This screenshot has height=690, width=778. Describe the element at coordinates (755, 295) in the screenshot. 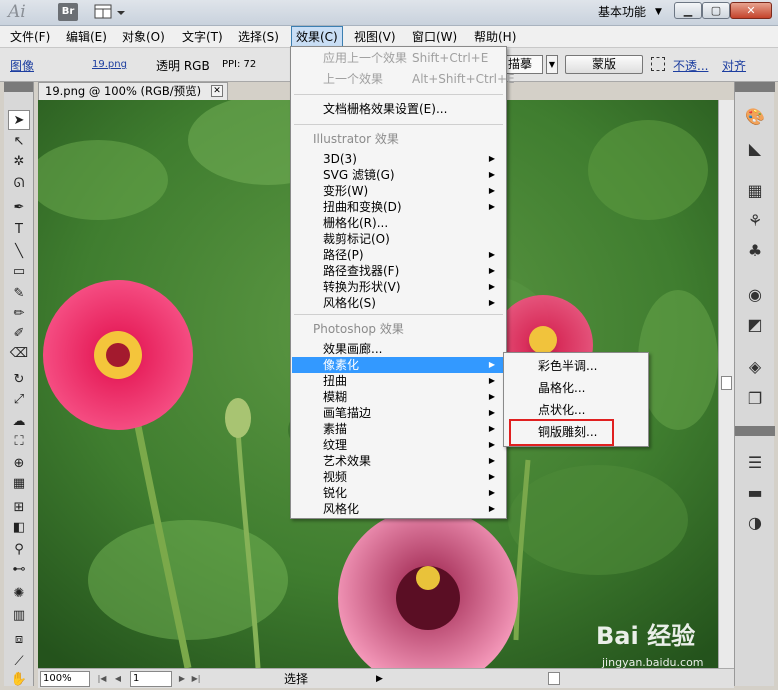

I see `appearance-icon: ◉` at that location.